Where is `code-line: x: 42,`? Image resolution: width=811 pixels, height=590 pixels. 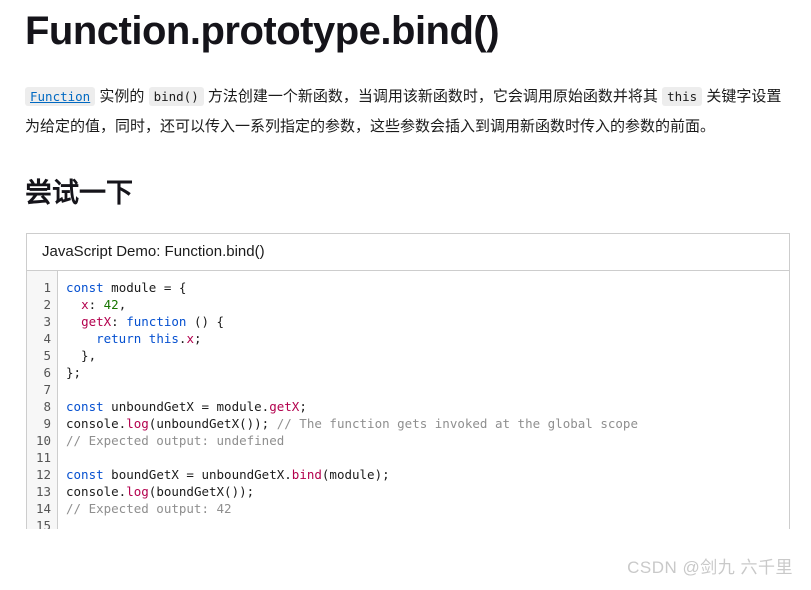 code-line: x: 42, is located at coordinates (427, 304).